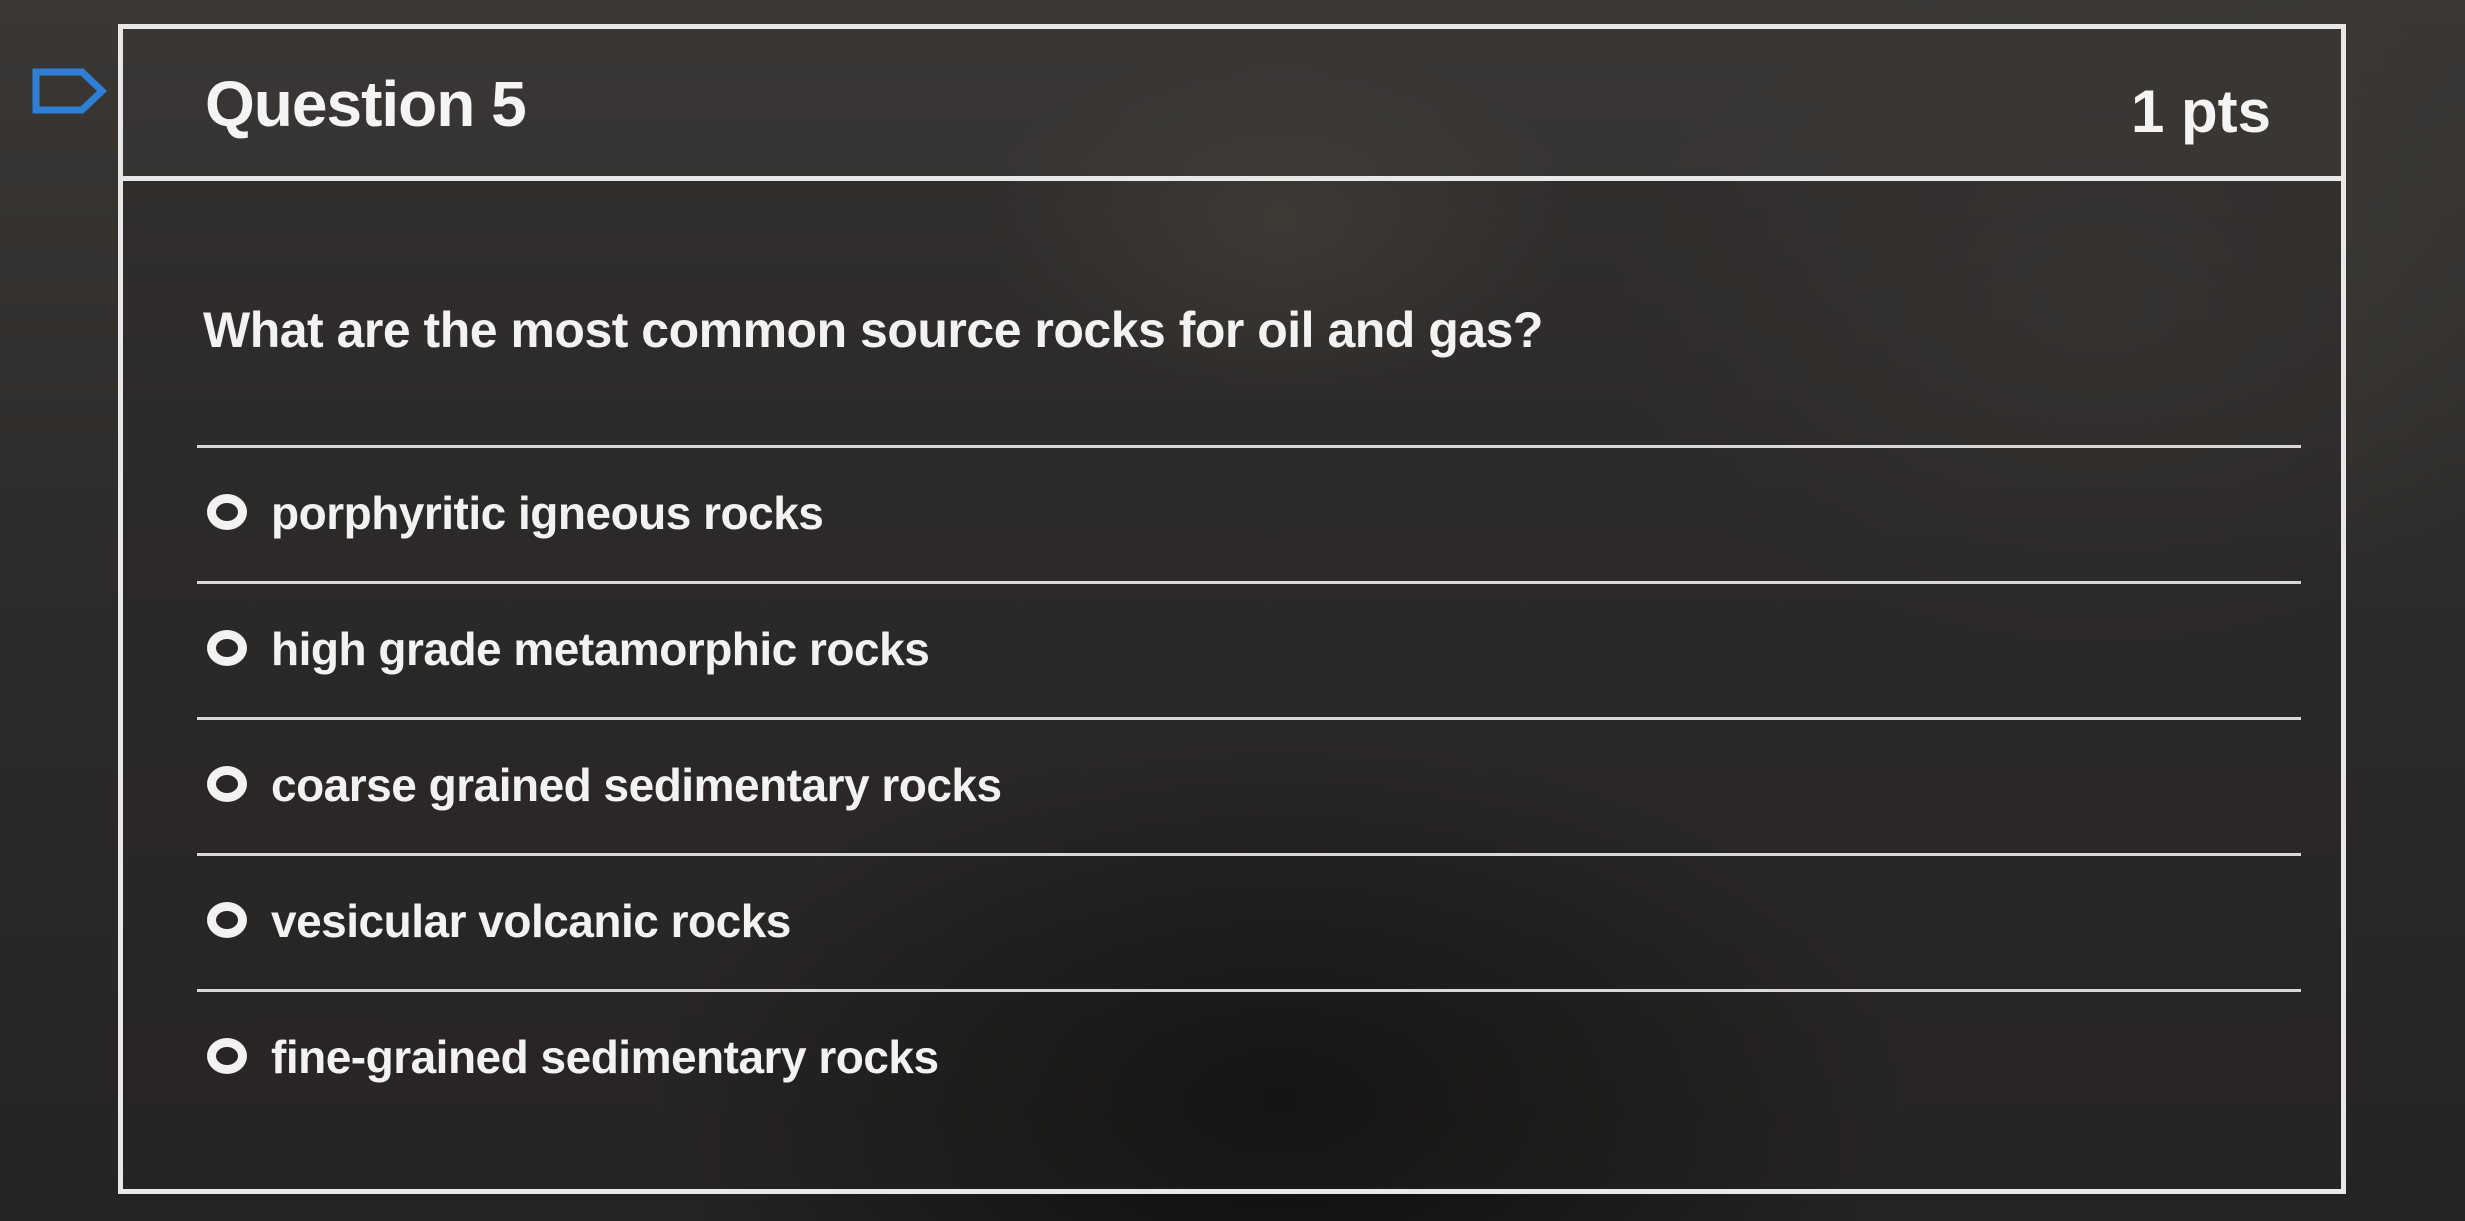  Describe the element at coordinates (69, 91) in the screenshot. I see `flag-question-icon` at that location.